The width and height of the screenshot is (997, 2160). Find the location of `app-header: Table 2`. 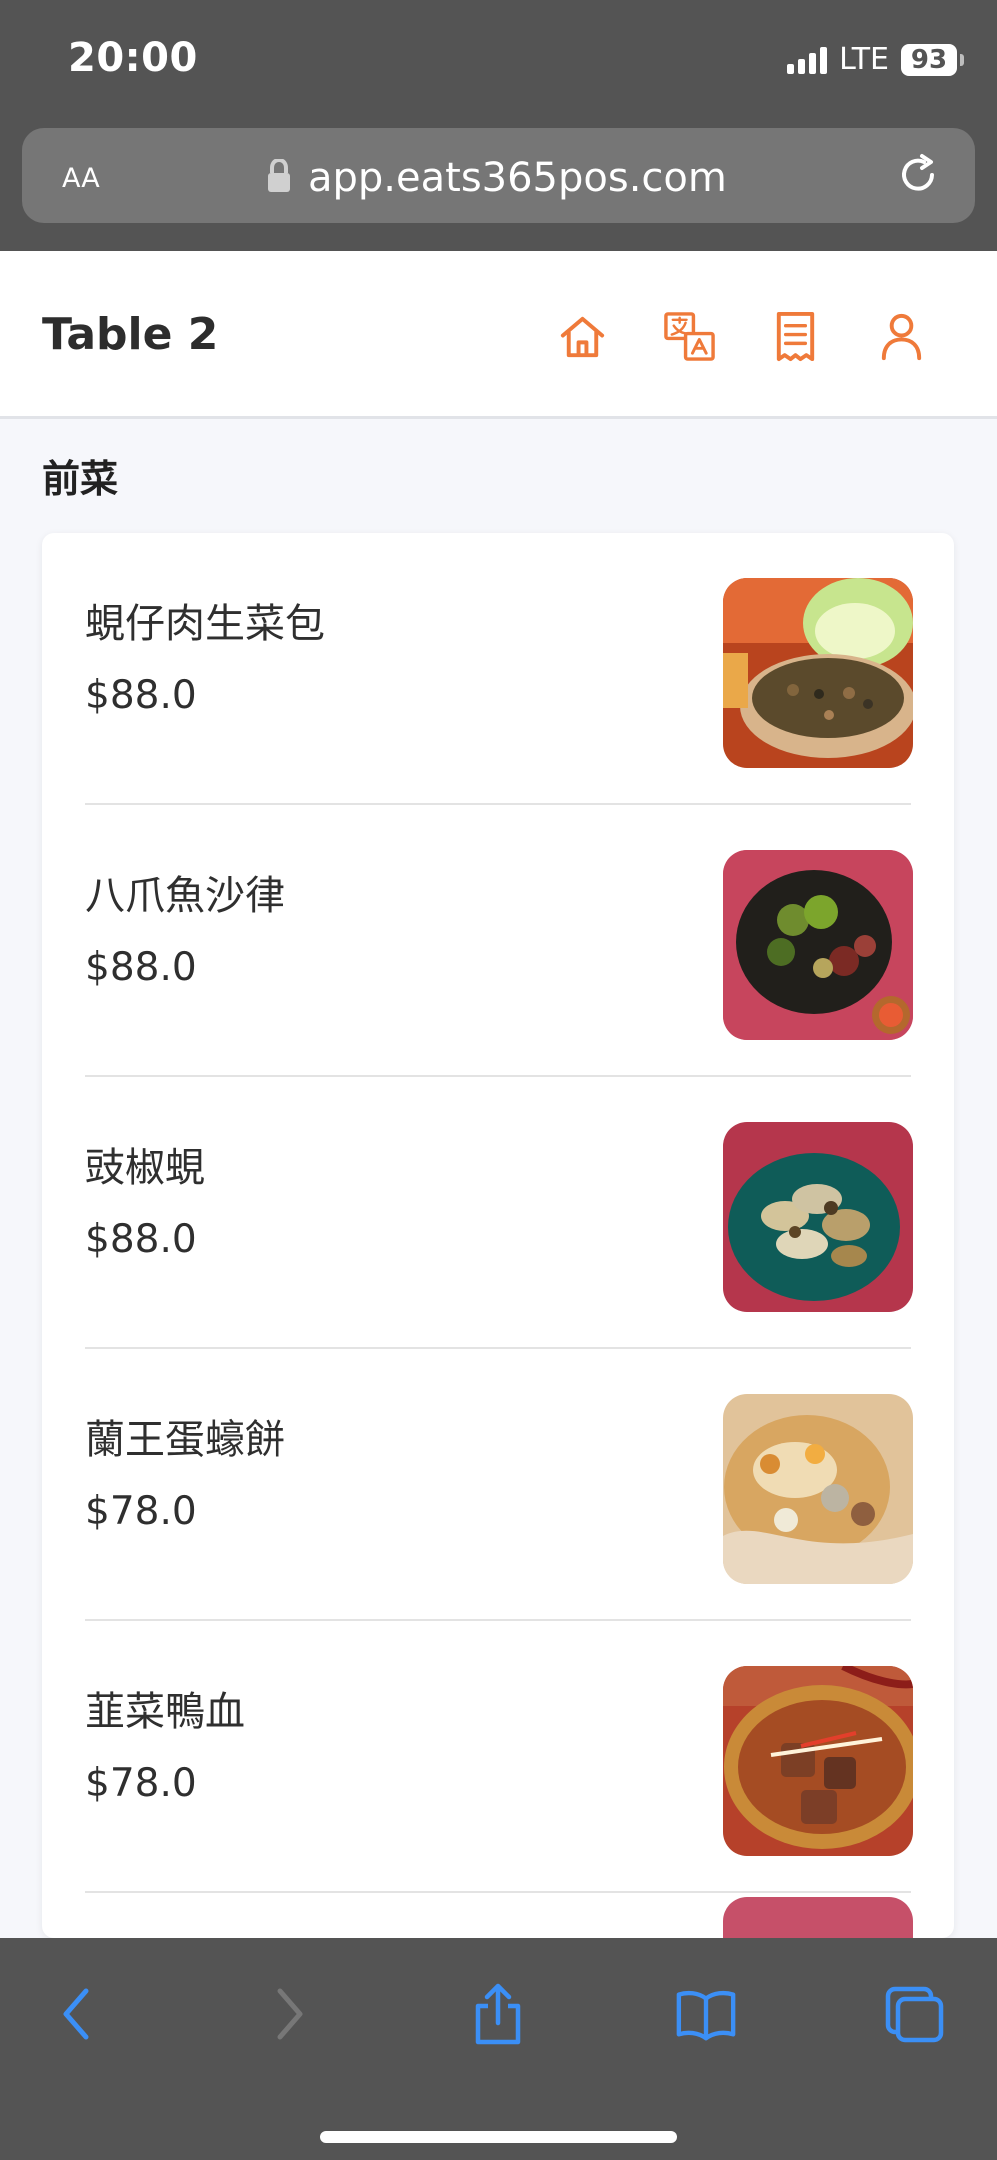

app-header: Table 2 is located at coordinates (498, 335).